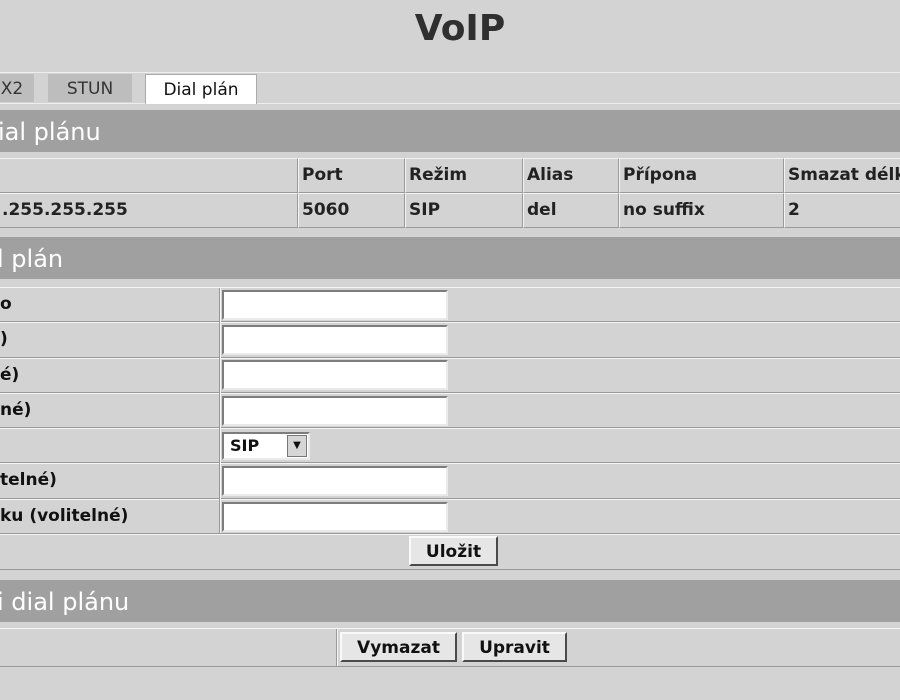  I want to click on tab-label: X2, so click(12, 89).